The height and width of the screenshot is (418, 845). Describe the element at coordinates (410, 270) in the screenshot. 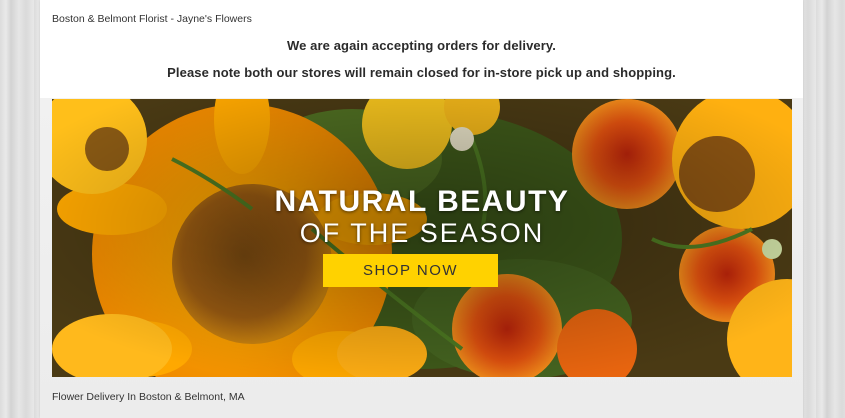

I see `shop-now-button: SHOP NOW` at that location.